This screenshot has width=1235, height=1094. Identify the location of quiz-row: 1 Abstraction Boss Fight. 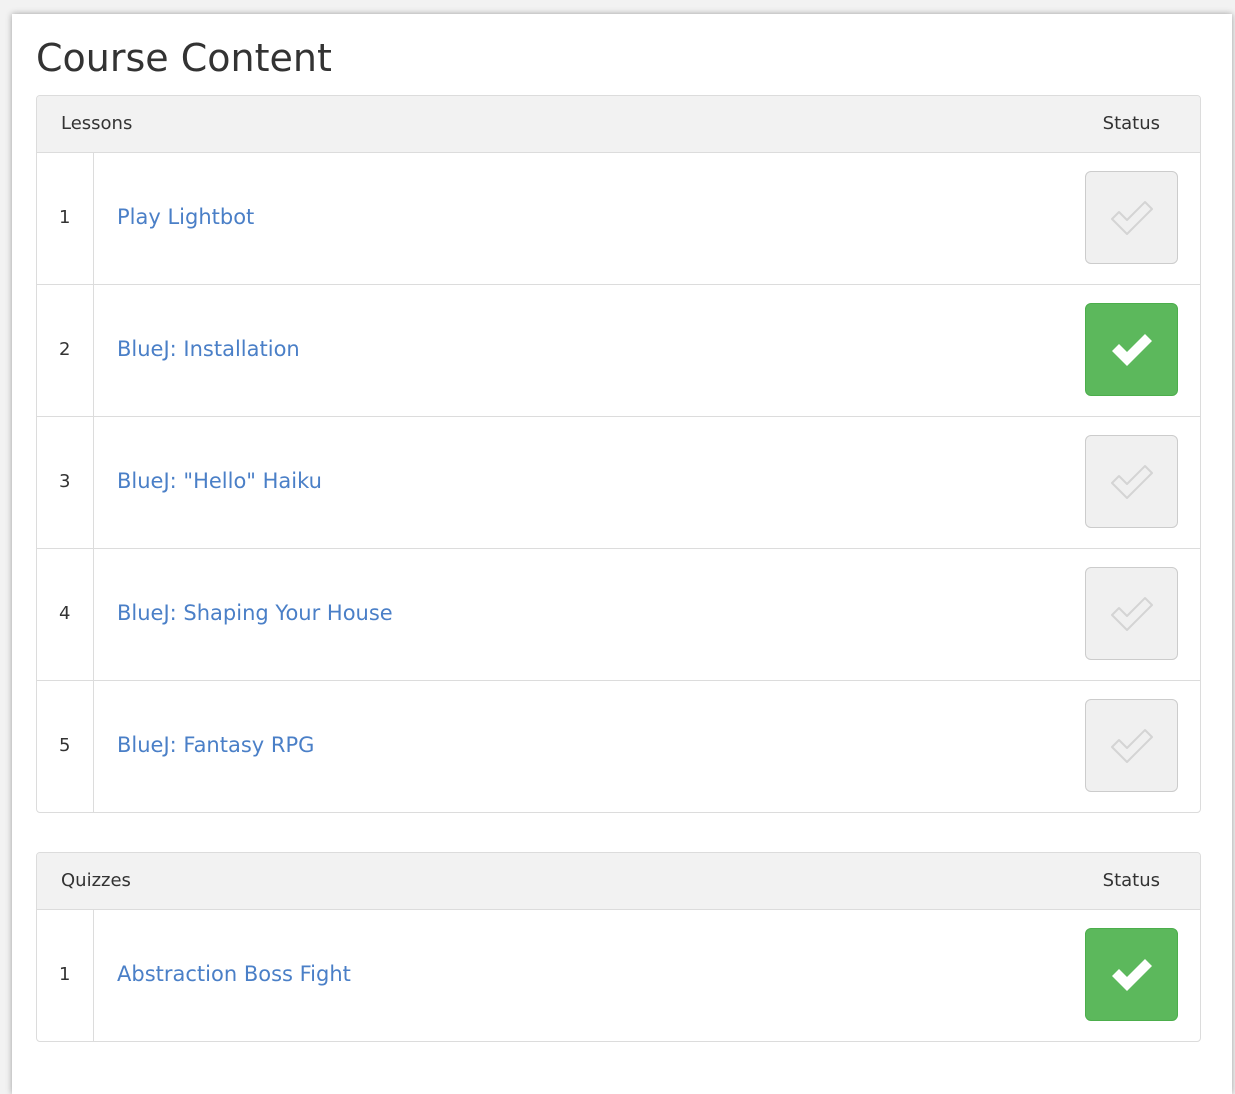
(618, 975).